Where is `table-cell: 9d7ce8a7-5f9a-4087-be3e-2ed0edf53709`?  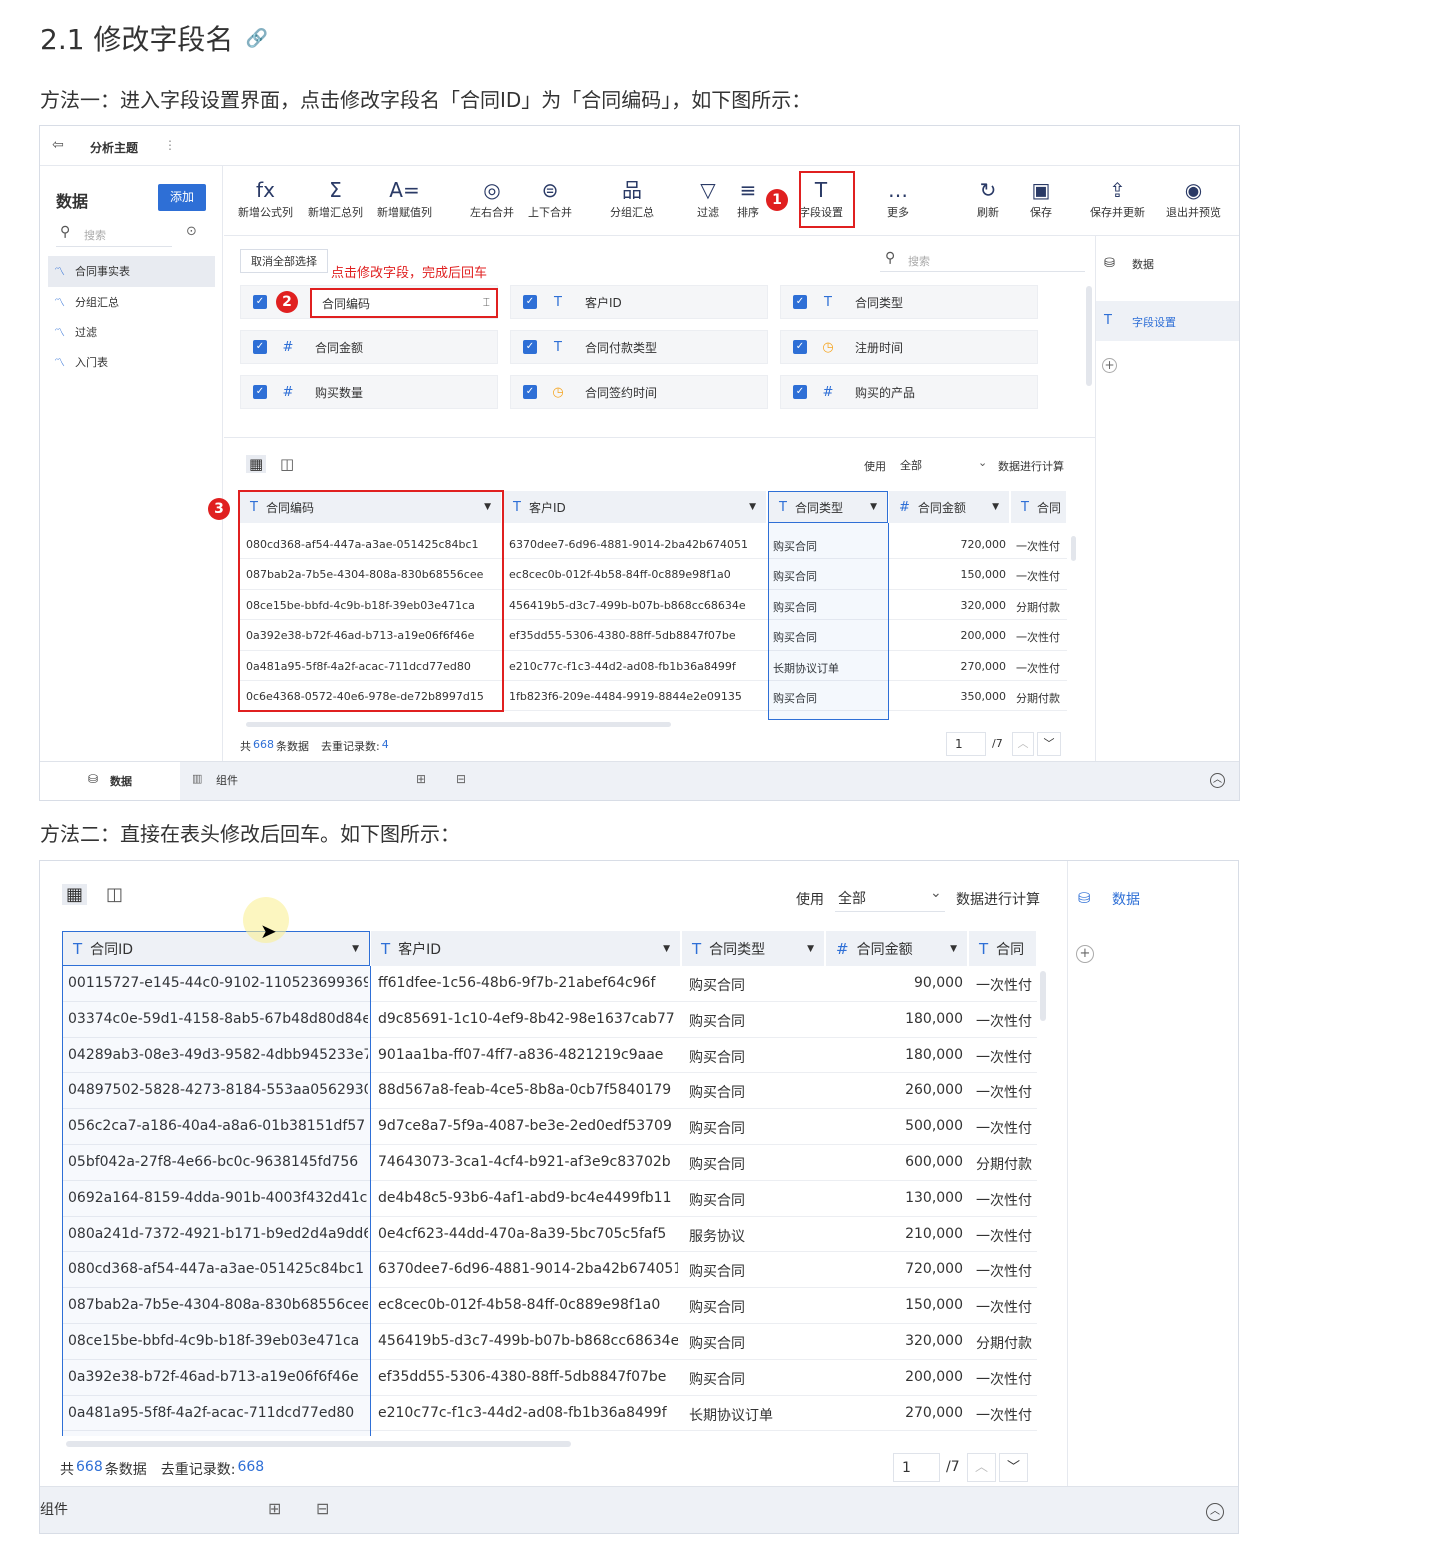
table-cell: 9d7ce8a7-5f9a-4087-be3e-2ed0edf53709 is located at coordinates (528, 1126).